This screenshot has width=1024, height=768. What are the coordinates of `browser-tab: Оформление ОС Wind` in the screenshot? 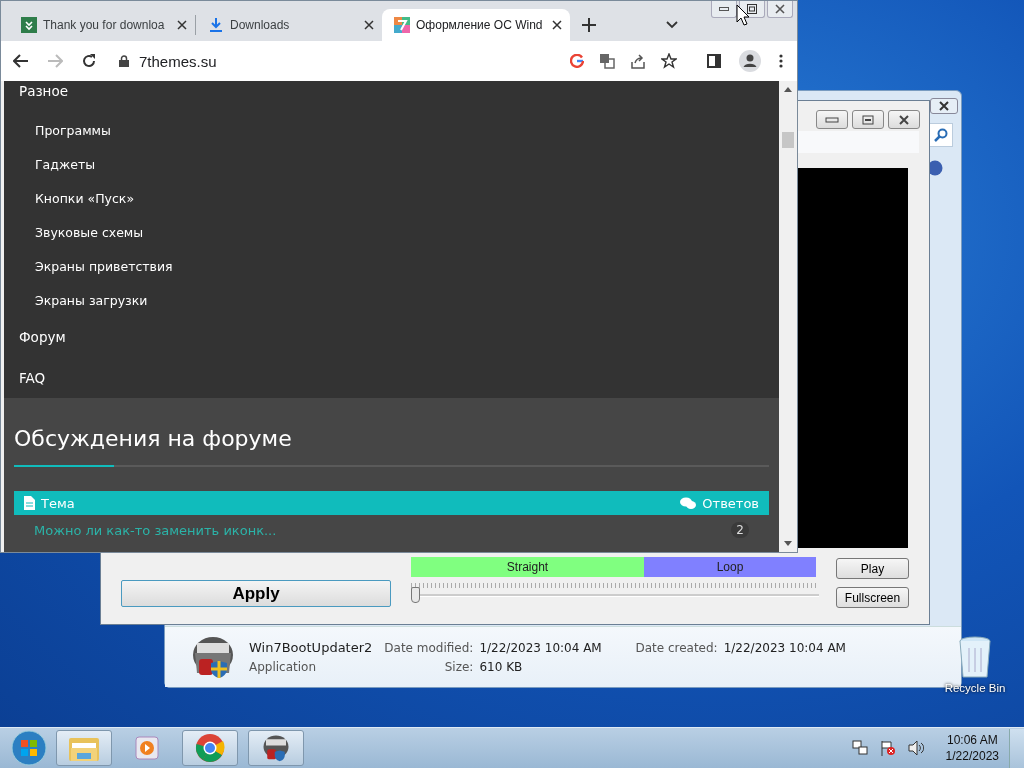 It's located at (476, 25).